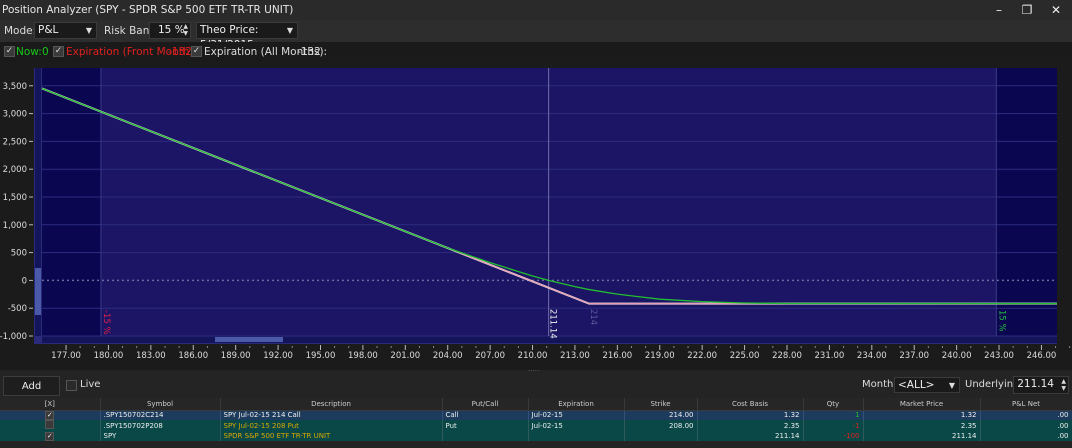  Describe the element at coordinates (1001, 321) in the screenshot. I see `risk-band-high-label: 15 %` at that location.